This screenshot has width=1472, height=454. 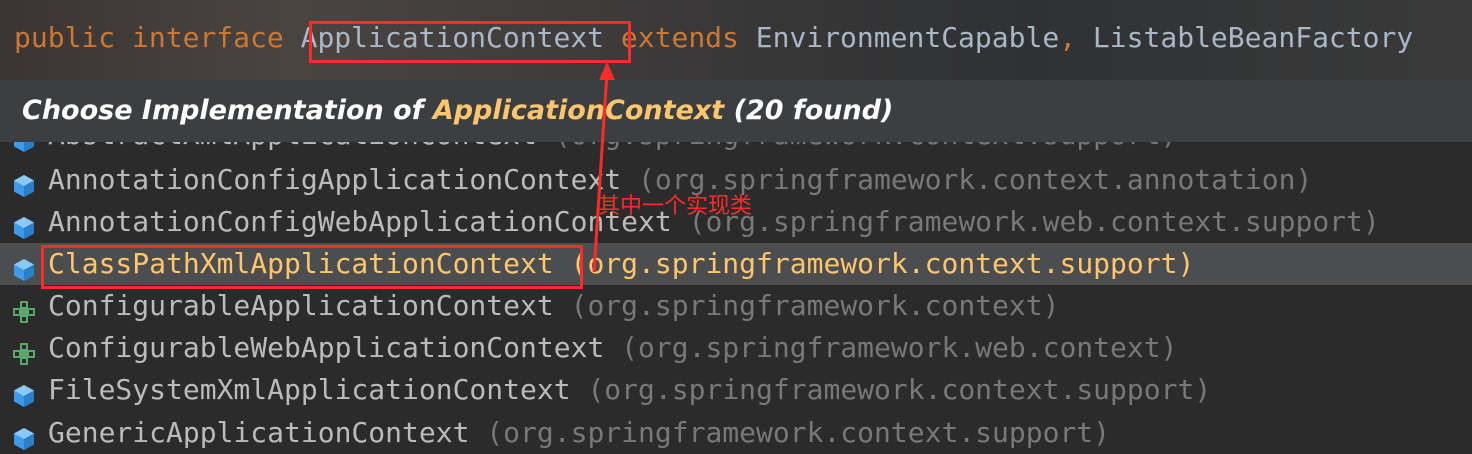 What do you see at coordinates (607, 71) in the screenshot?
I see `arrow-head` at bounding box center [607, 71].